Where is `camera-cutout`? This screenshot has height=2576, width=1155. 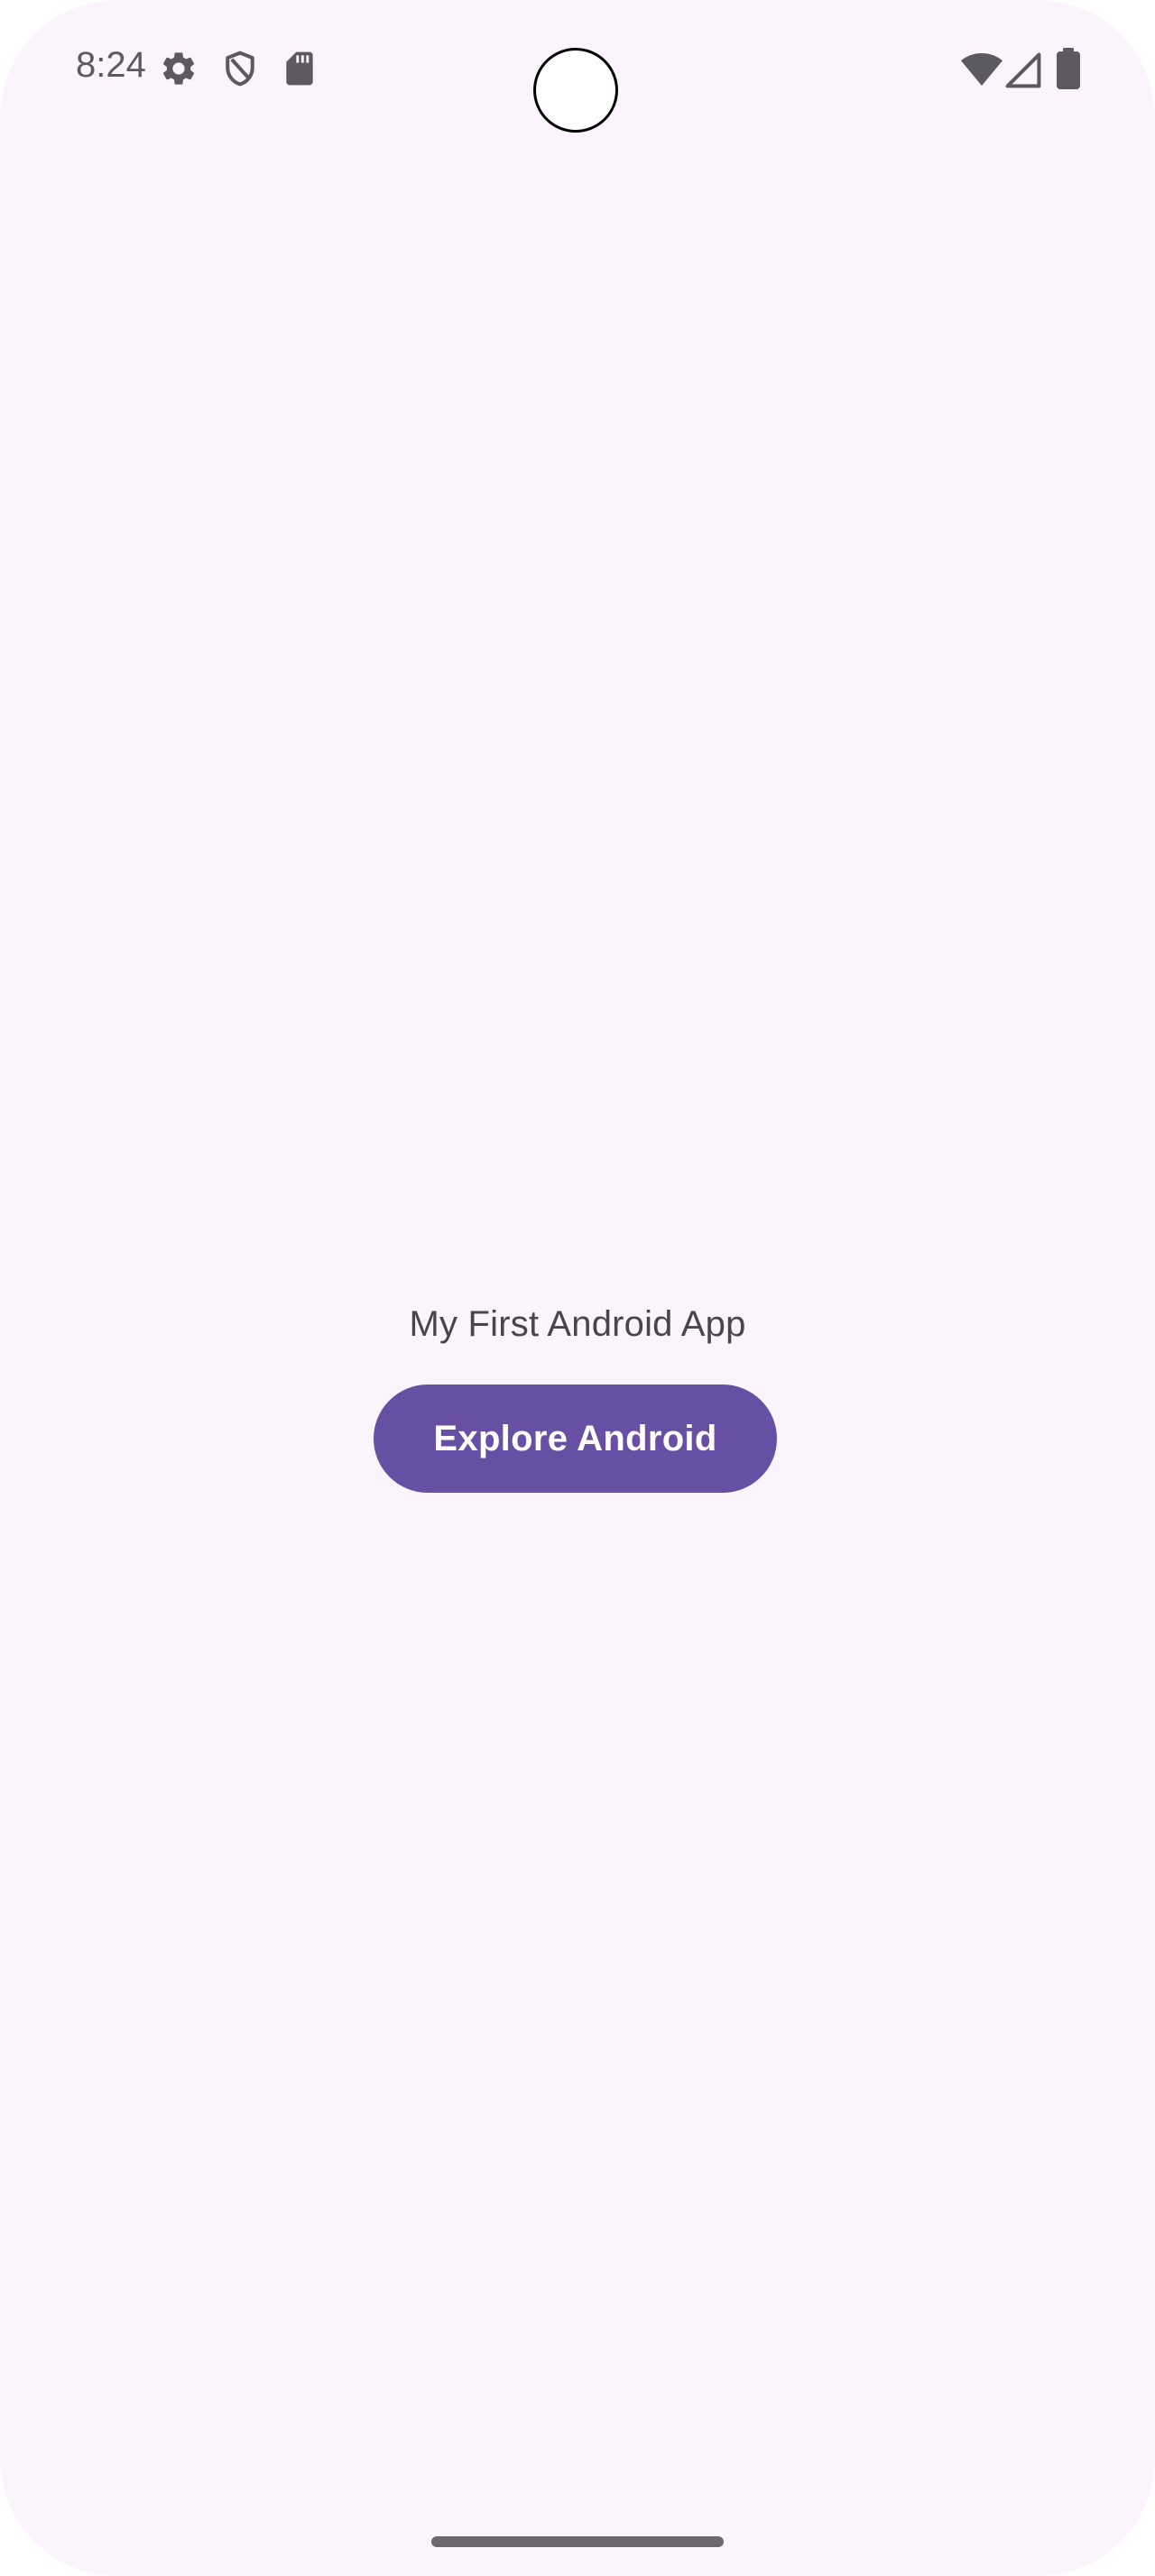 camera-cutout is located at coordinates (575, 91).